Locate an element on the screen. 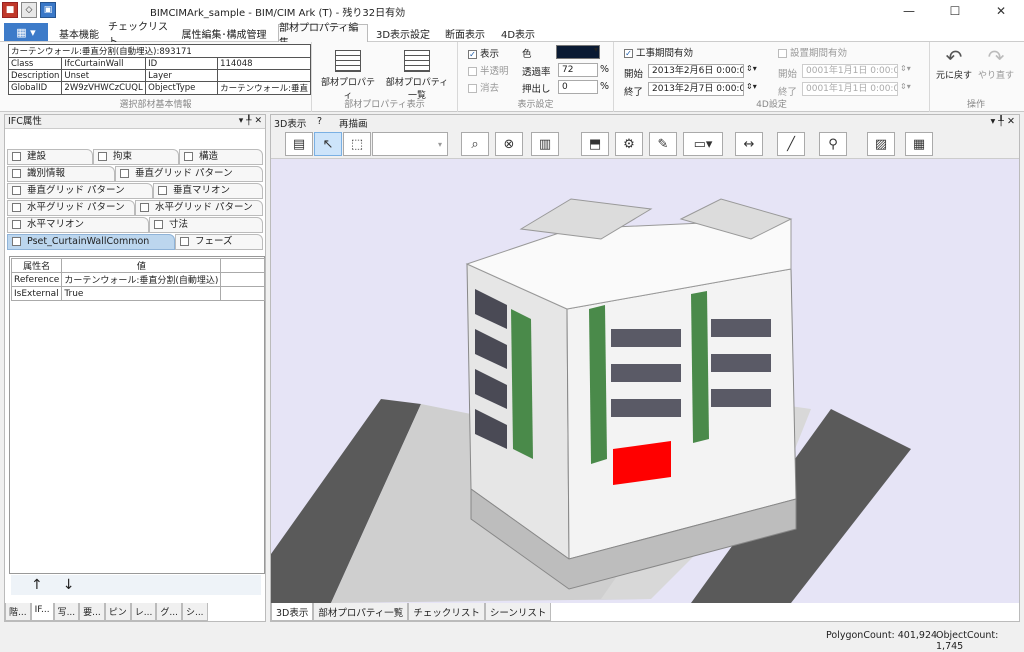 This screenshot has height=652, width=1024. member-property-button: 部材プロパティ is located at coordinates (348, 73).